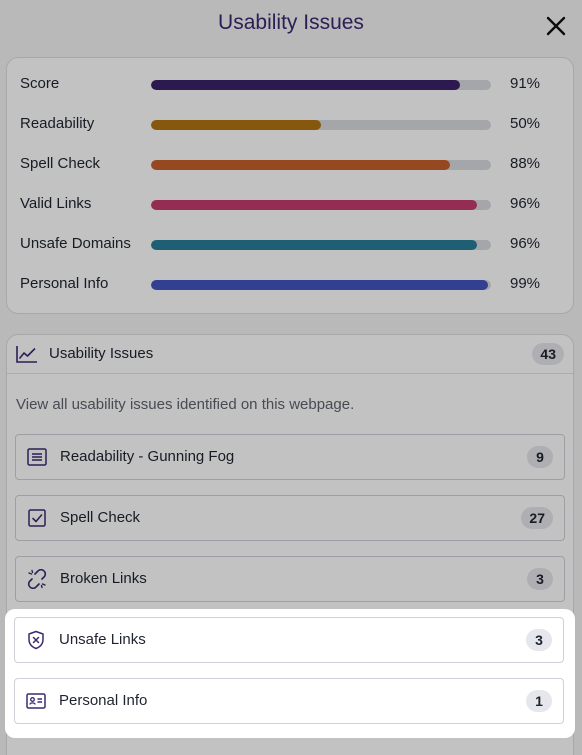  What do you see at coordinates (75, 243) in the screenshot?
I see `score-label: Unsafe Domains` at bounding box center [75, 243].